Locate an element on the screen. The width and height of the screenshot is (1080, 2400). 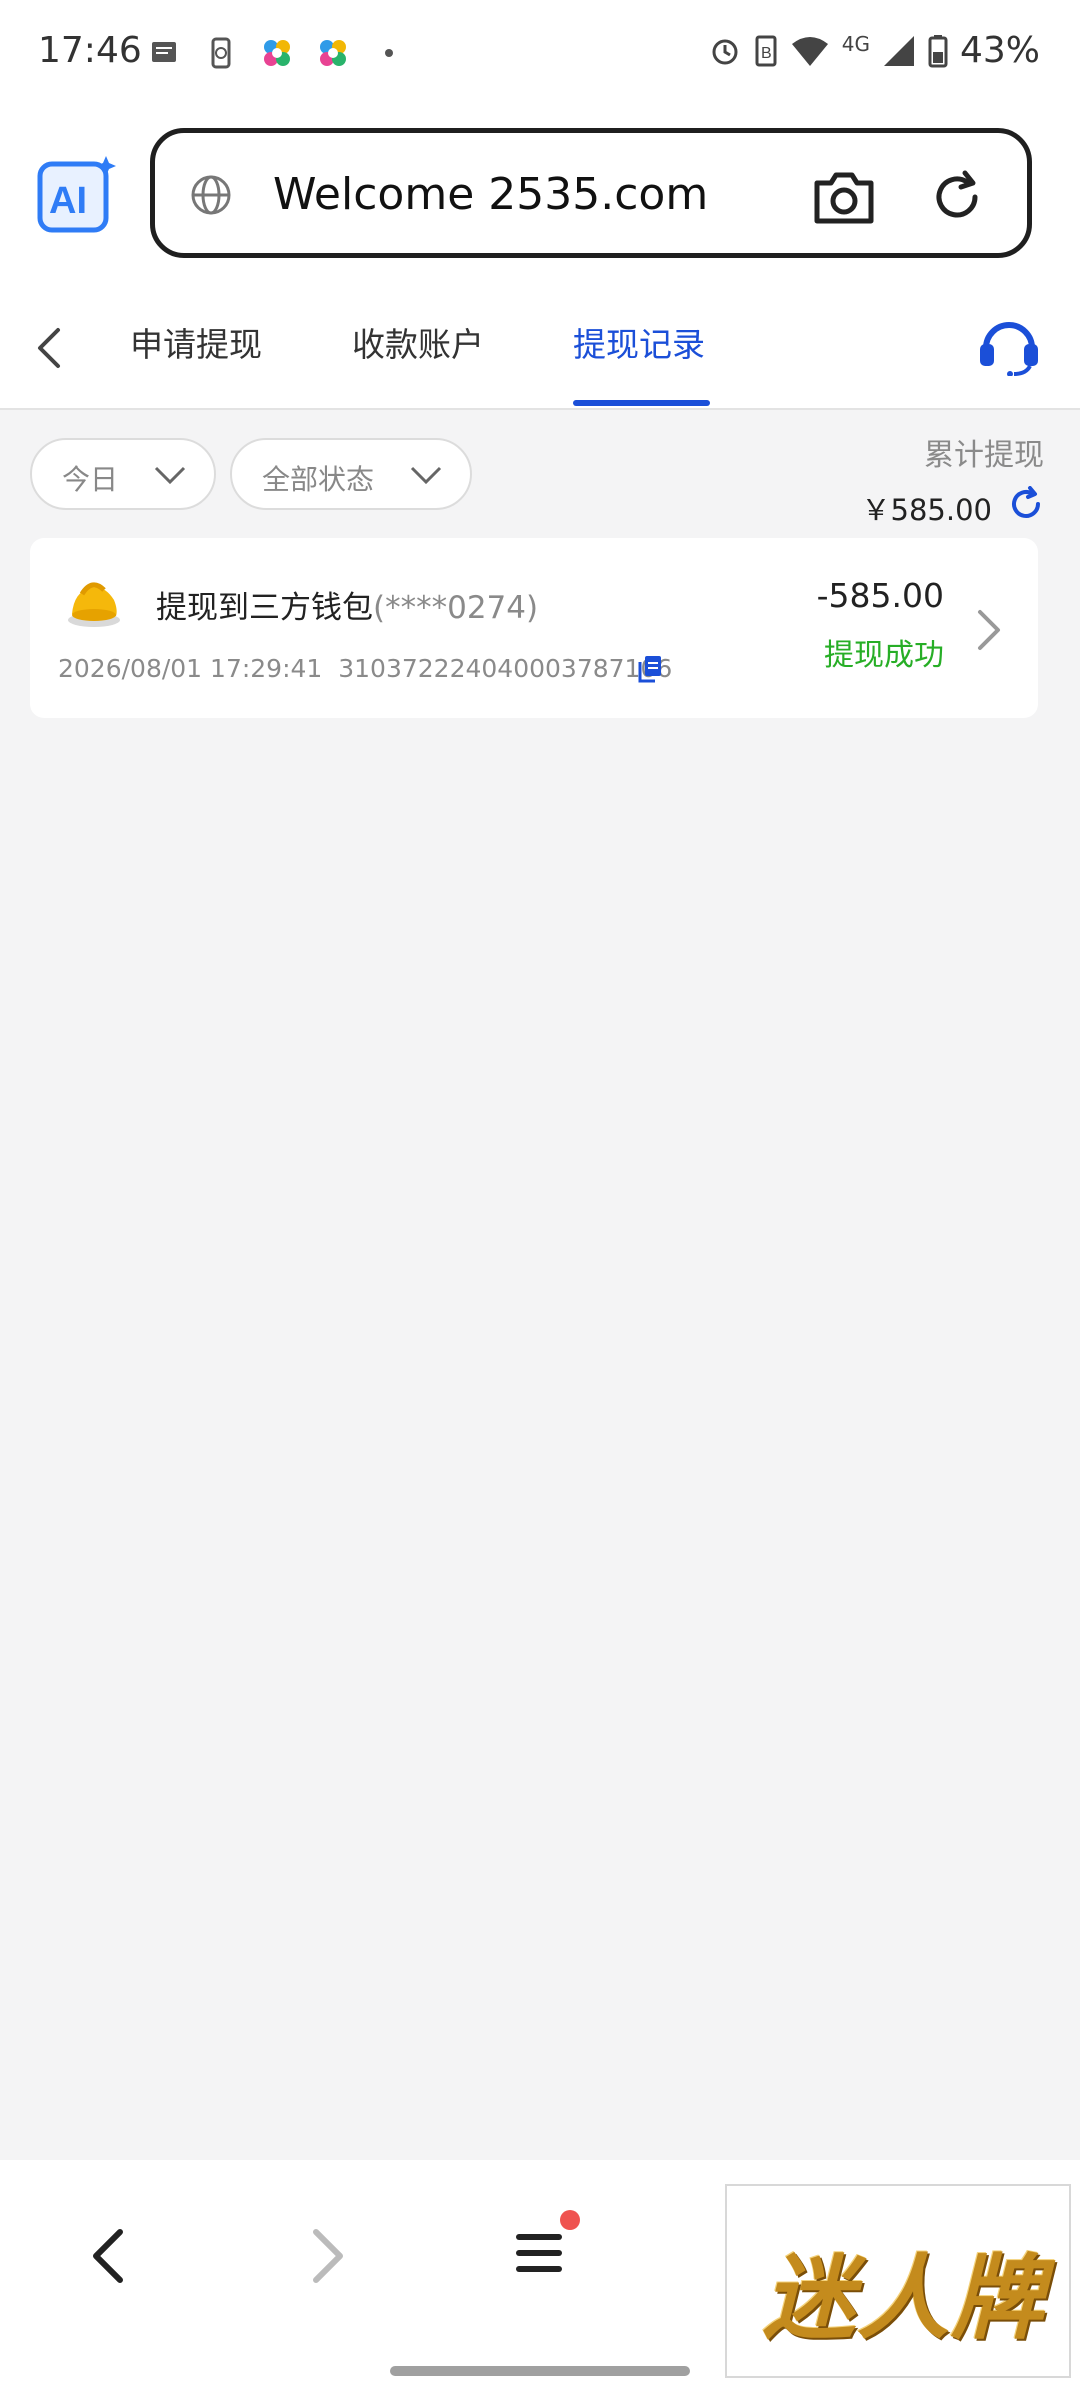
alarm-icon is located at coordinates (725, 51).